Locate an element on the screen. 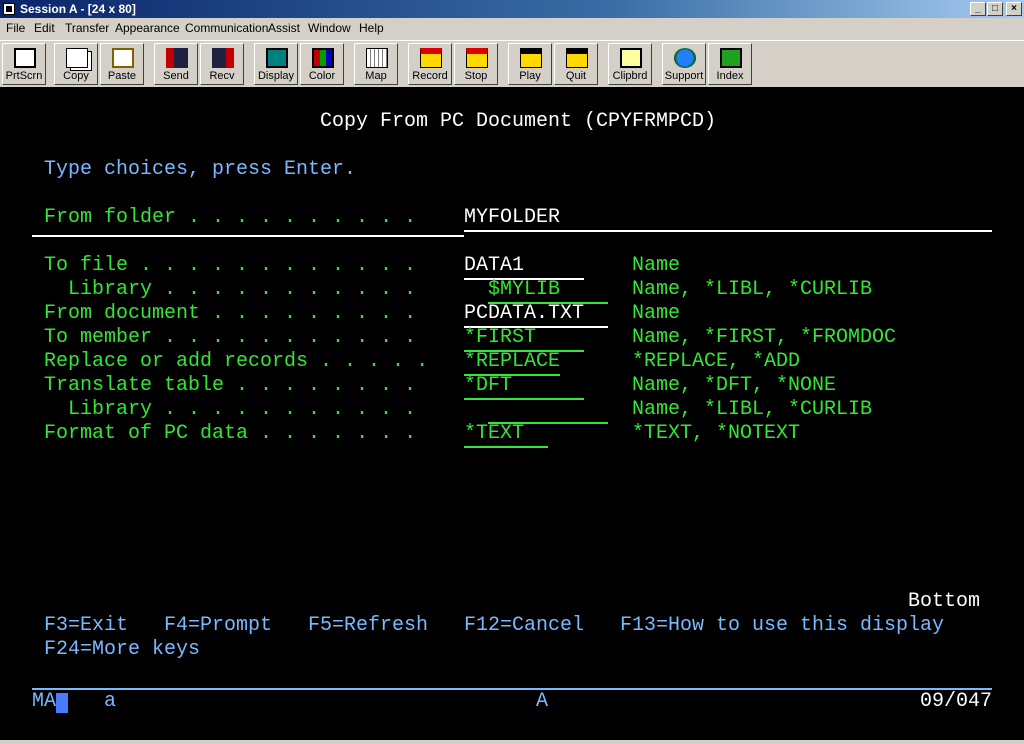  from-folder-label: From folder . . . . . . . . . . is located at coordinates (230, 217).